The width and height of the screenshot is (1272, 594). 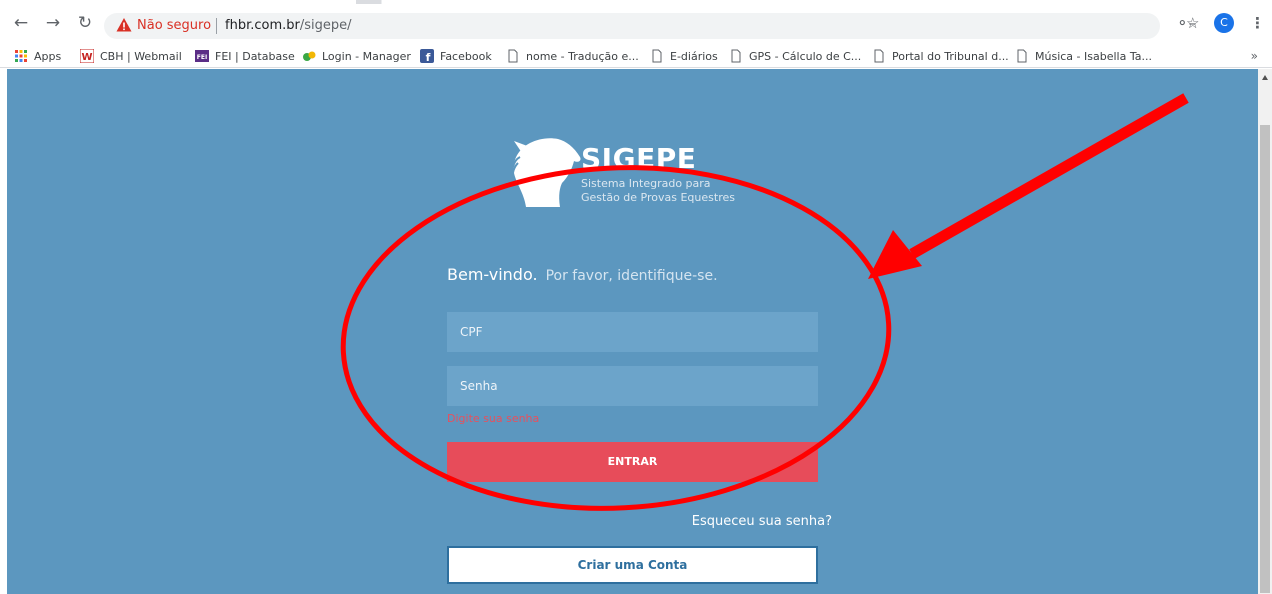 I want to click on apps-grid-icon, so click(x=21, y=56).